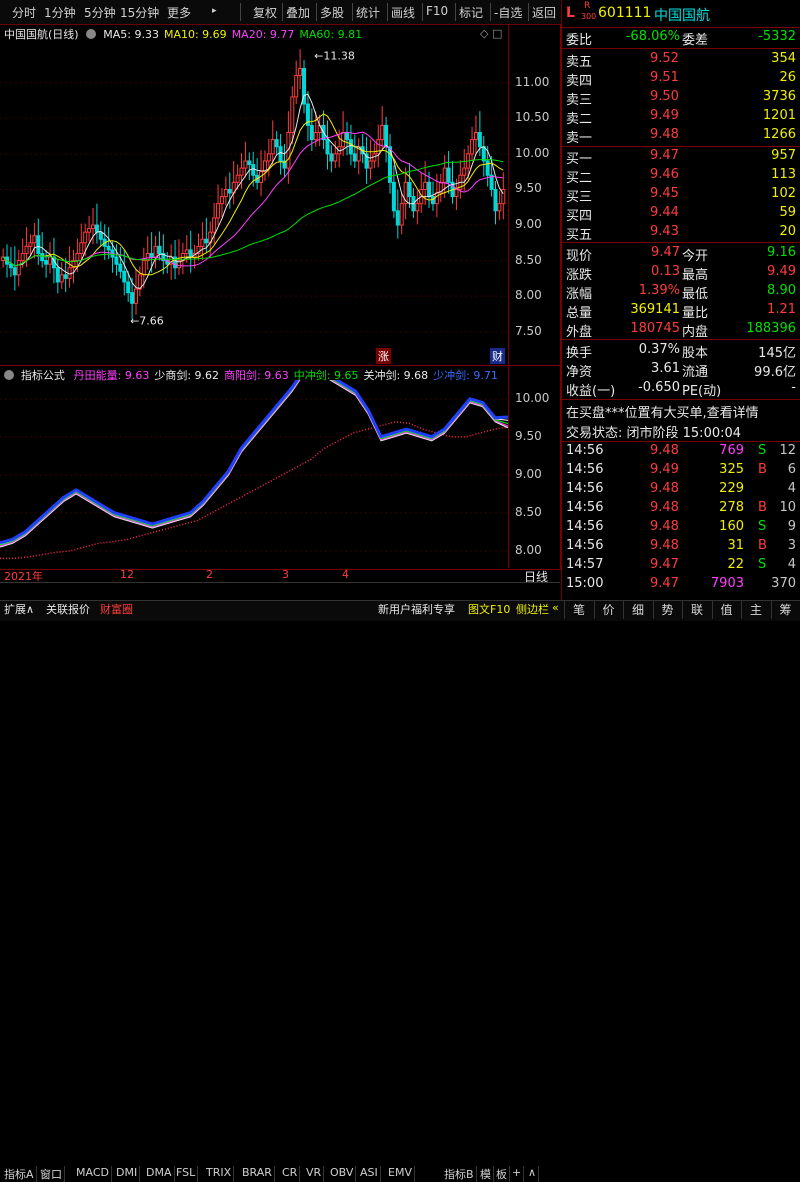 Image resolution: width=800 pixels, height=1182 pixels. Describe the element at coordinates (532, 609) in the screenshot. I see `sidebar-button: 侧边栏` at that location.